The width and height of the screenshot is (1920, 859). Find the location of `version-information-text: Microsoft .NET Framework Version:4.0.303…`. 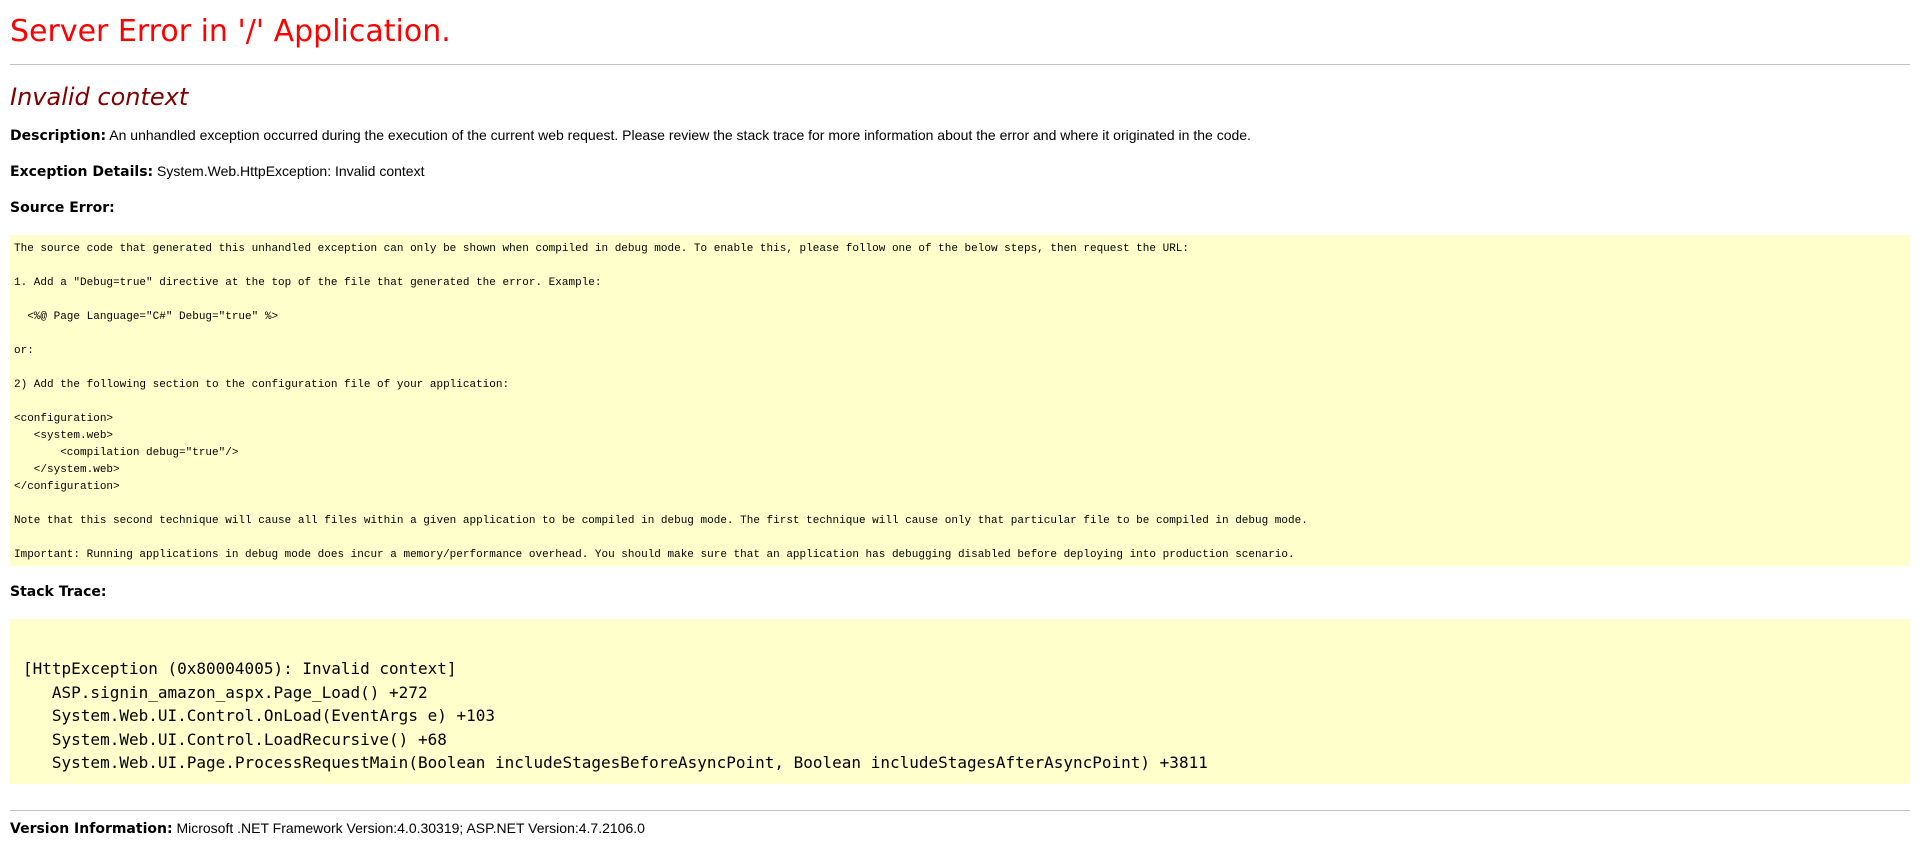

version-information-text: Microsoft .NET Framework Version:4.0.303… is located at coordinates (408, 828).